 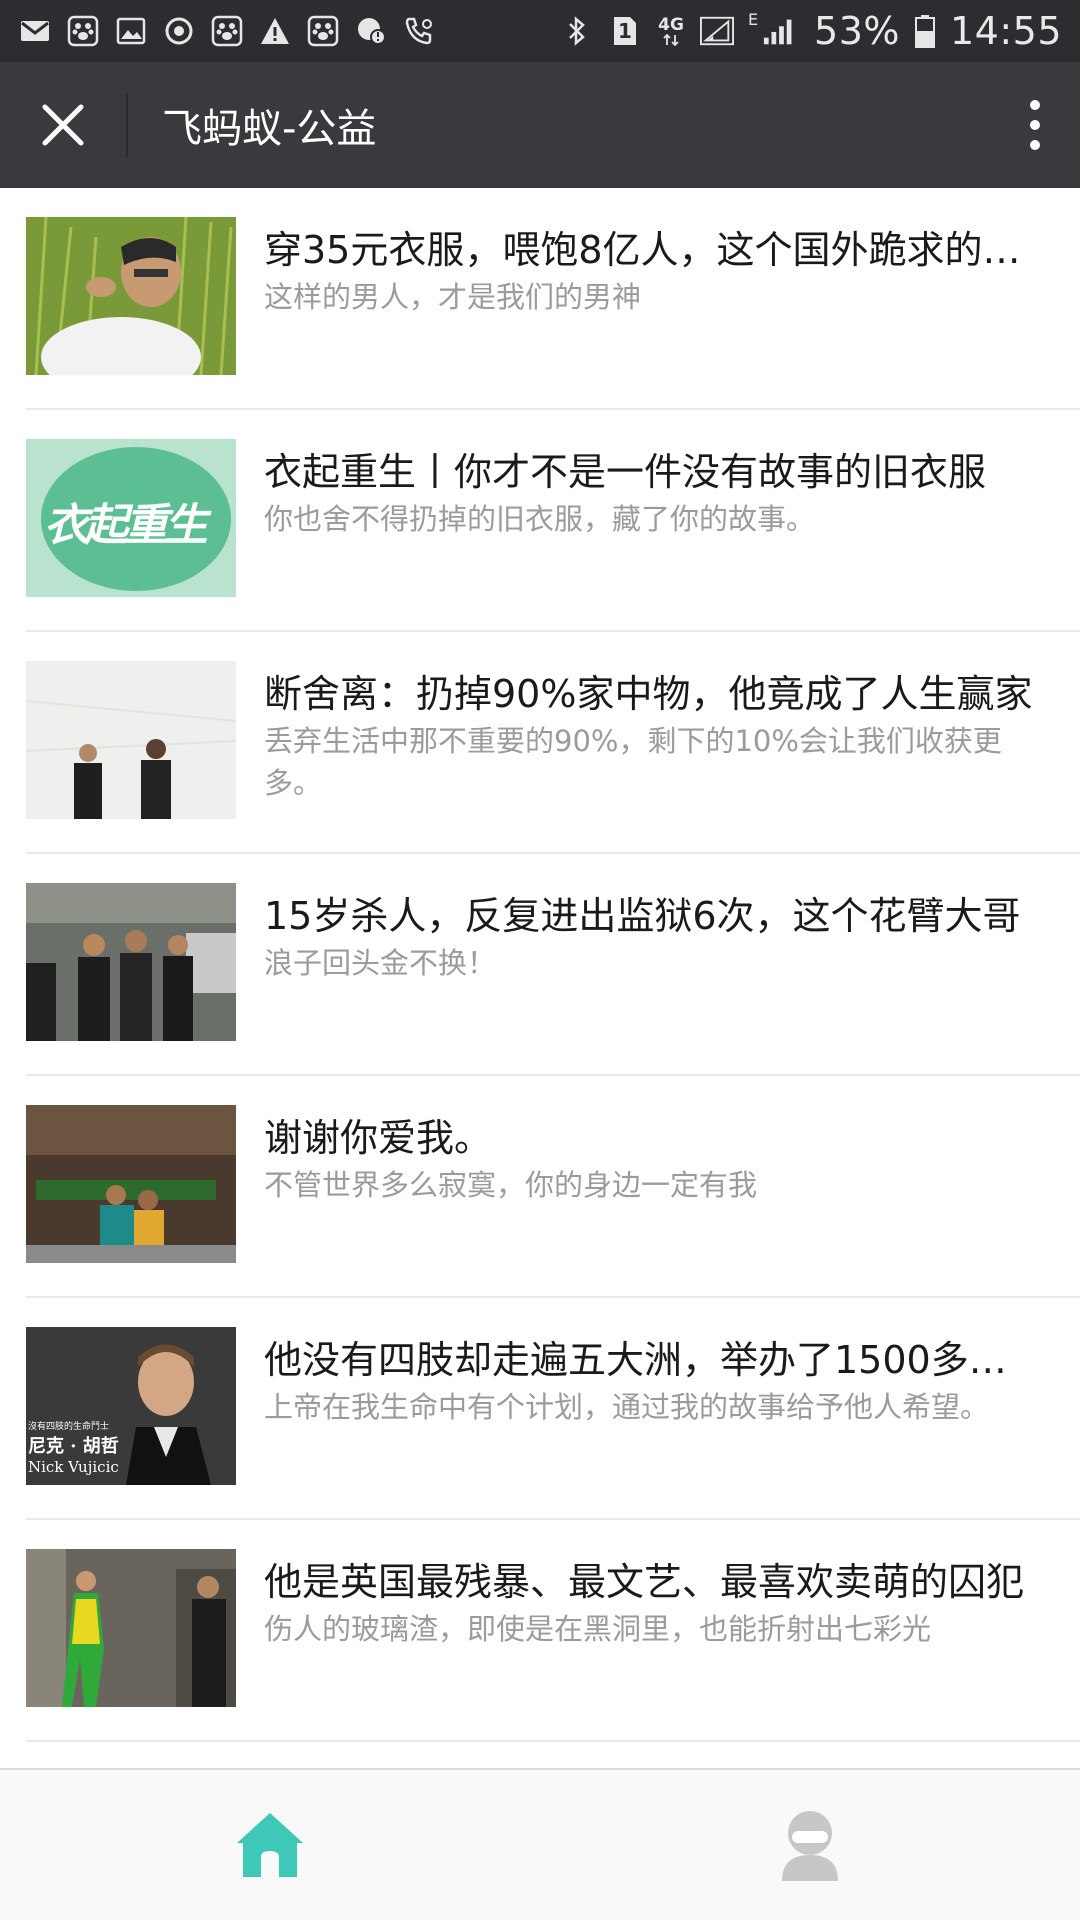 I want to click on article-title: 衣起重生丨你才不是一件没有故事的旧衣服, so click(x=625, y=472).